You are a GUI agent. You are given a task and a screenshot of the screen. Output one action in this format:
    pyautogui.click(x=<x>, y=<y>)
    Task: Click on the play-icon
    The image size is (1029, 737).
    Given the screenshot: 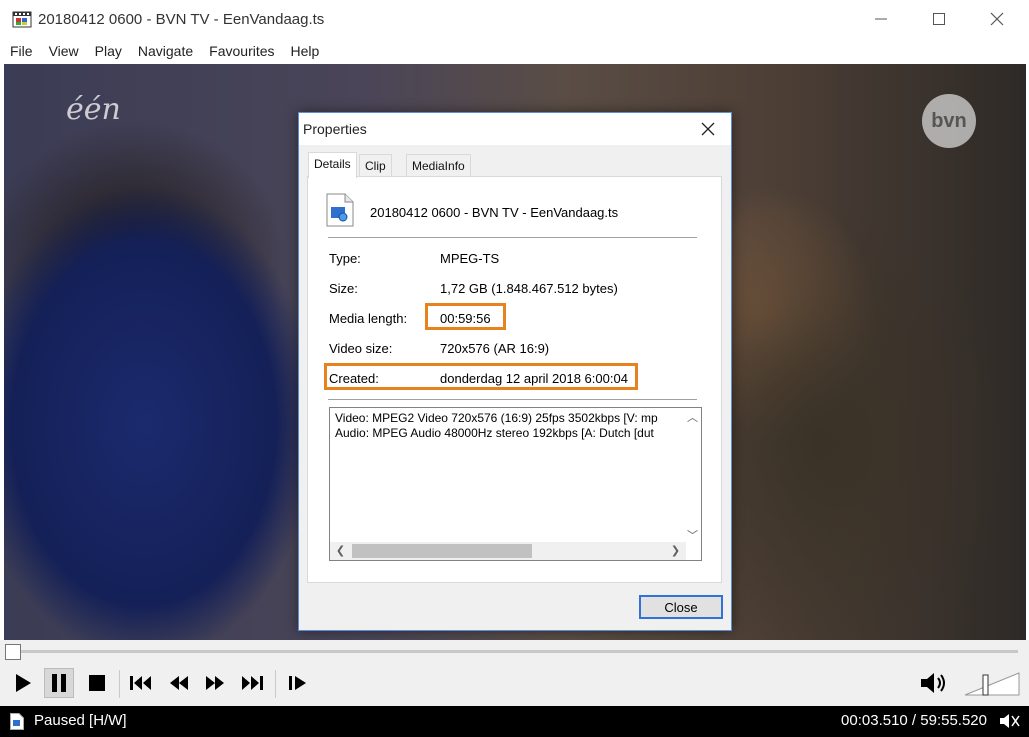 What is the action you would take?
    pyautogui.click(x=23, y=683)
    